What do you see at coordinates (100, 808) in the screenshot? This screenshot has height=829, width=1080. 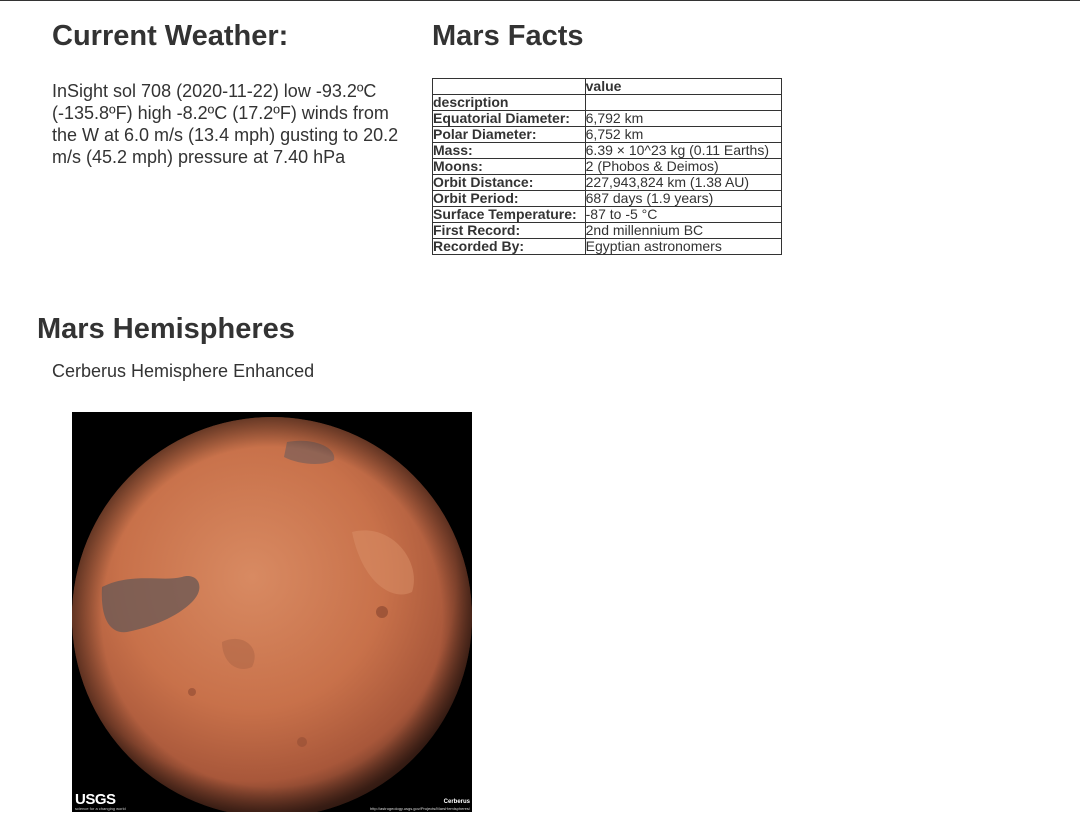 I see `usgs-tagline: science for a changing world` at bounding box center [100, 808].